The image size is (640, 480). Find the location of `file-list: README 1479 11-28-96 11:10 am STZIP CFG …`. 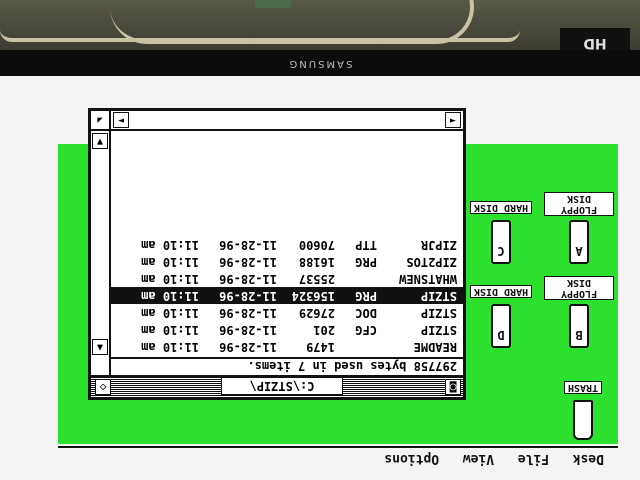

file-list: README 1479 11-28-96 11:10 am STZIP CFG … is located at coordinates (287, 295).